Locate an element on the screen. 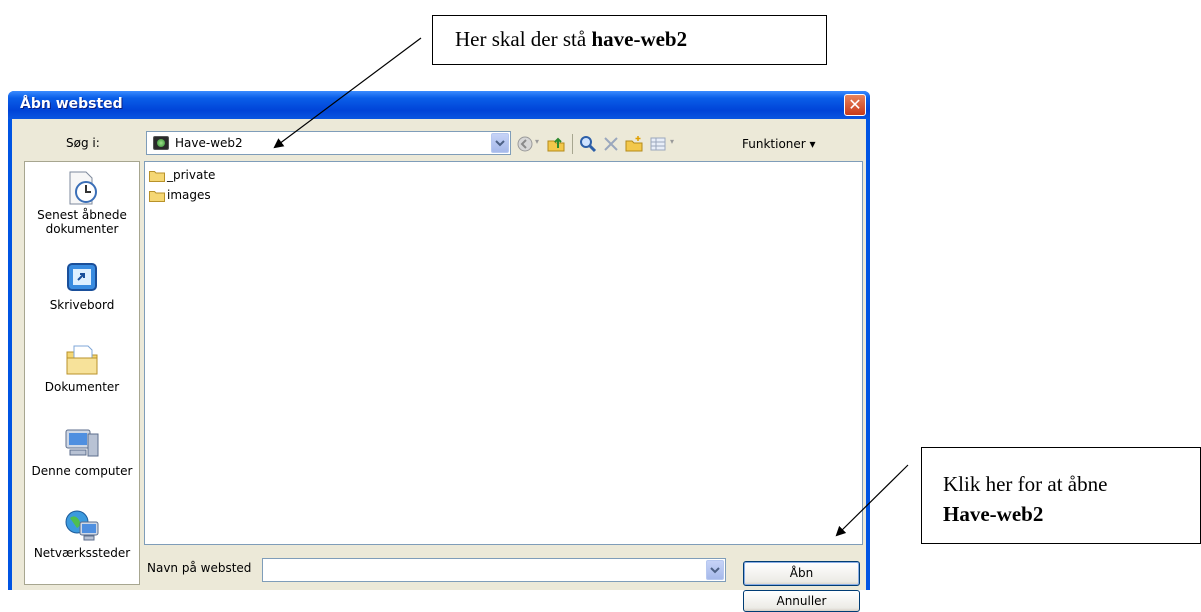  callout-right-bold: Have-web2 is located at coordinates (993, 514).